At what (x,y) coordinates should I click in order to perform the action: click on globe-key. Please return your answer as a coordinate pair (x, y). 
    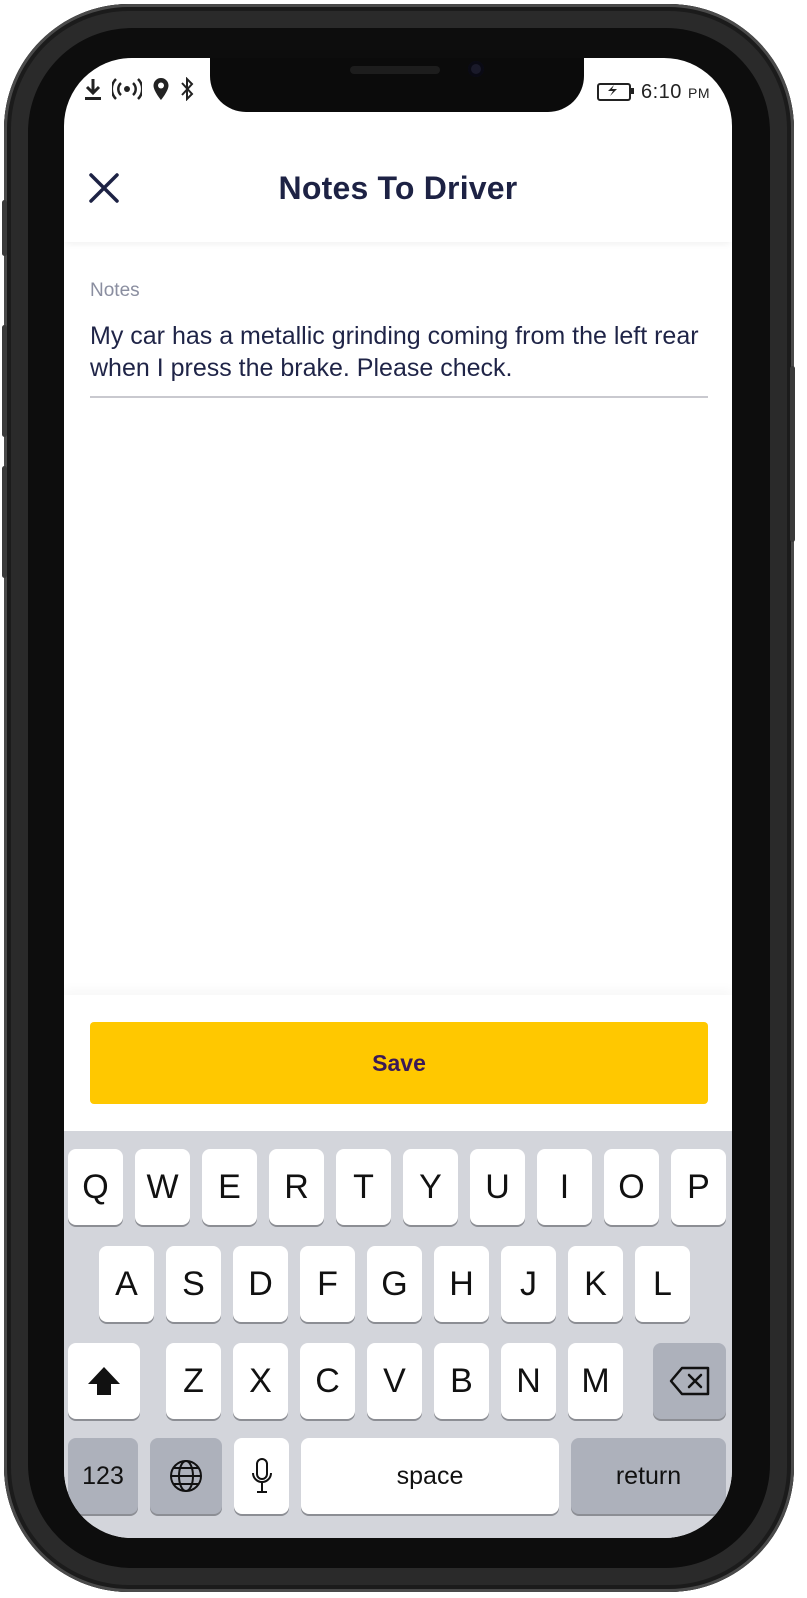
    Looking at the image, I should click on (186, 1476).